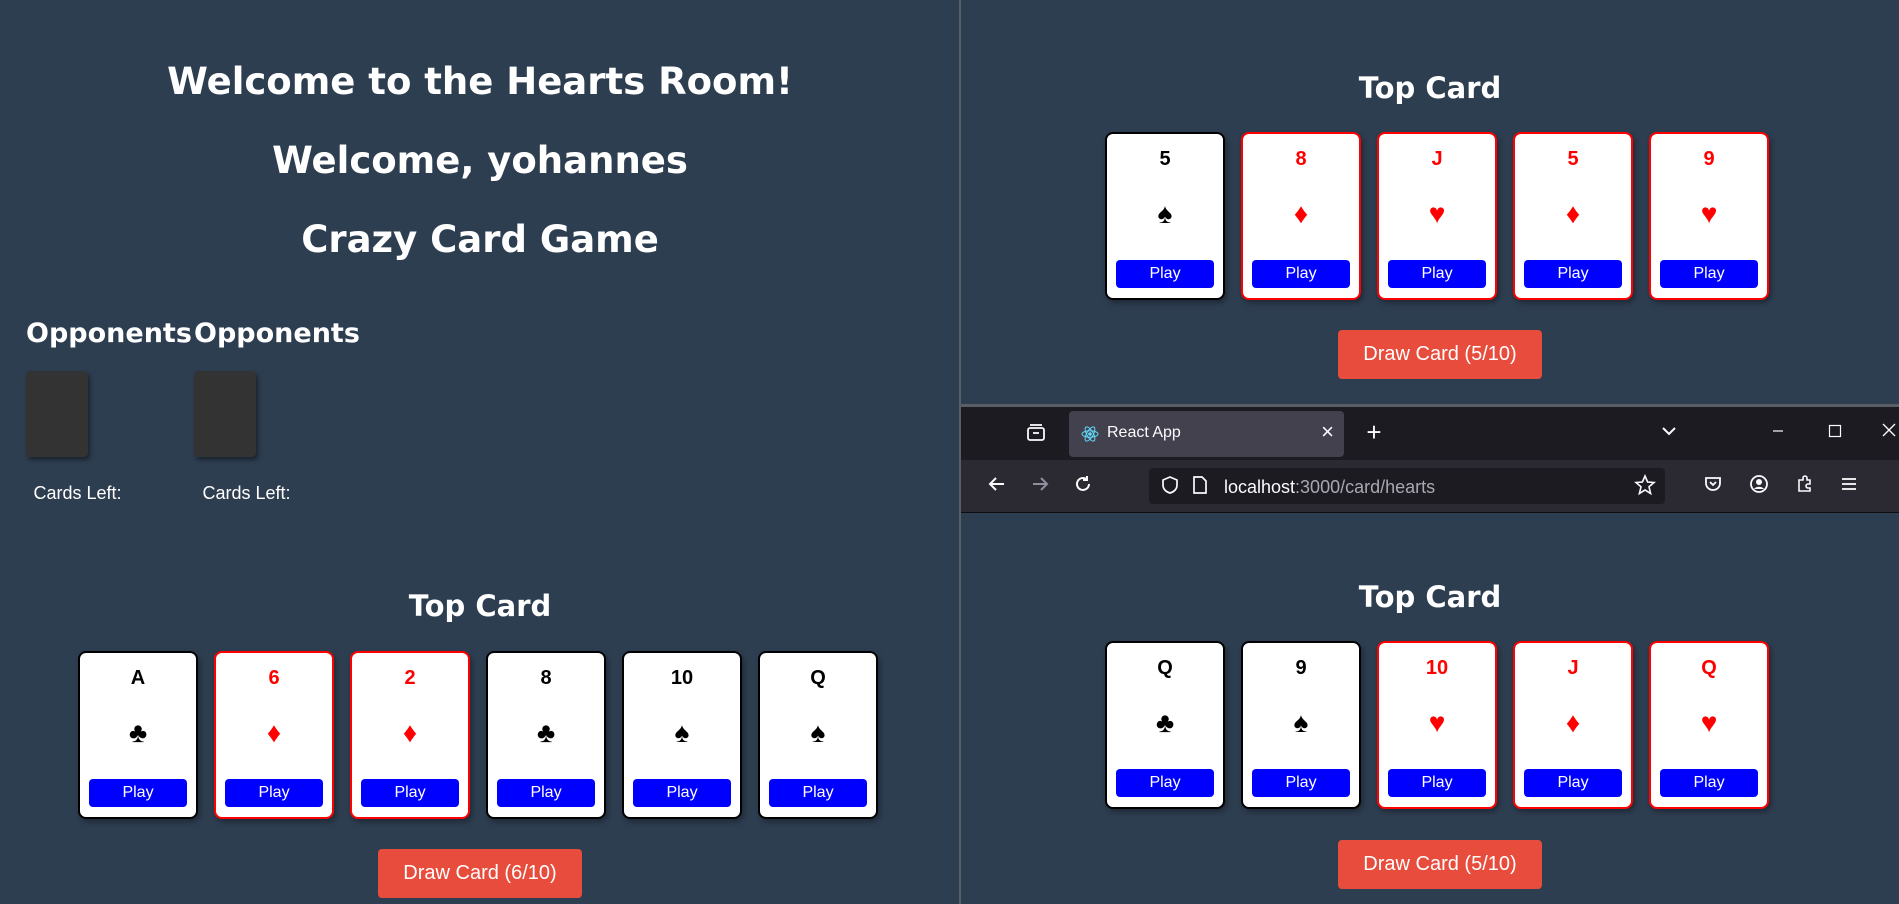 The width and height of the screenshot is (1899, 904). What do you see at coordinates (1888, 431) in the screenshot?
I see `close-window-icon` at bounding box center [1888, 431].